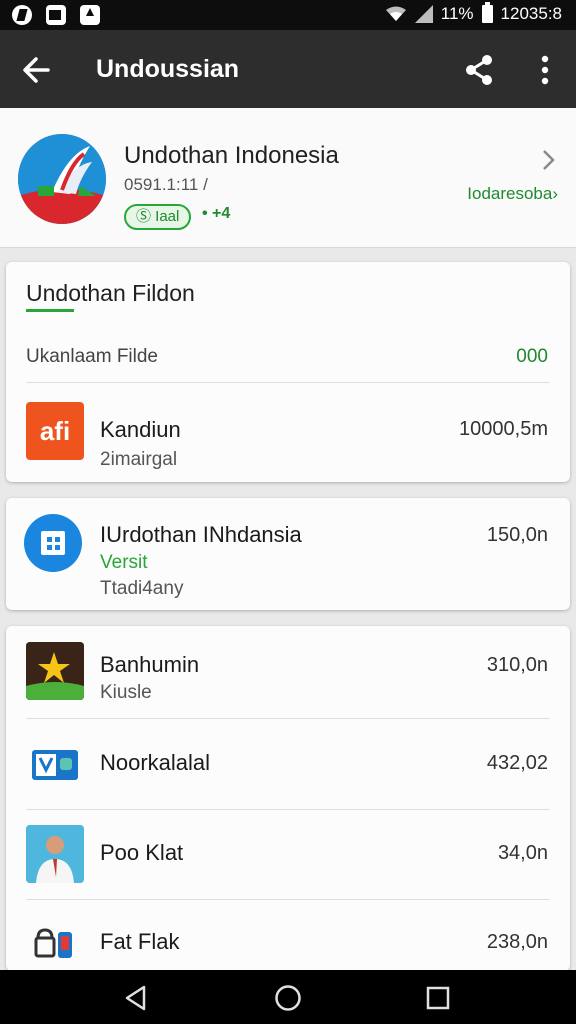 This screenshot has height=1024, width=576. Describe the element at coordinates (158, 217) in the screenshot. I see `status-badge: Ⓢ Iaal` at that location.